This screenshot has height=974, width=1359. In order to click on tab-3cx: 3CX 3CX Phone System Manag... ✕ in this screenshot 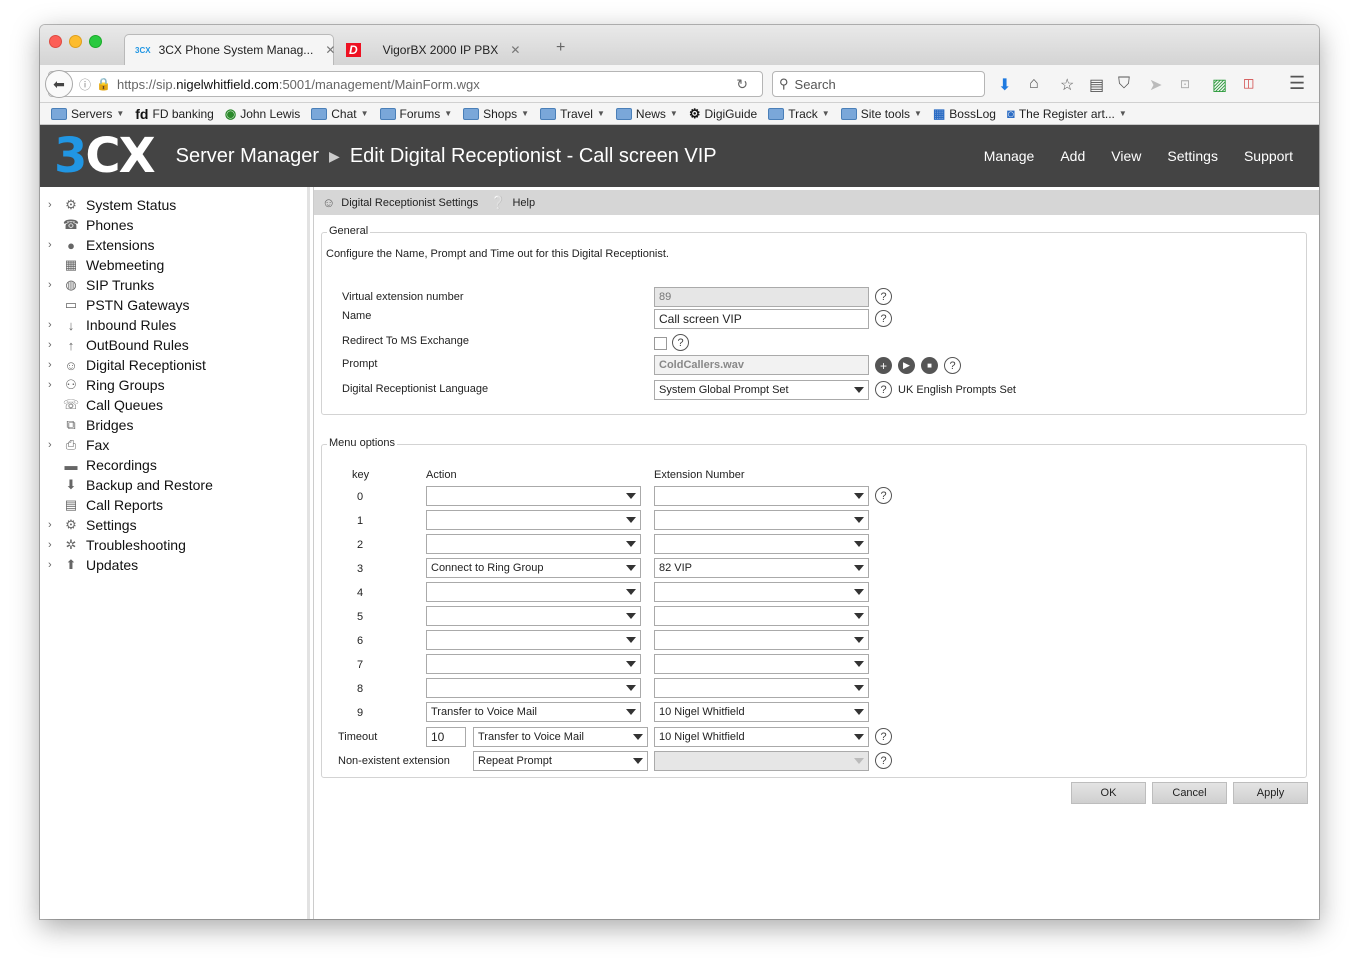, I will do `click(229, 49)`.